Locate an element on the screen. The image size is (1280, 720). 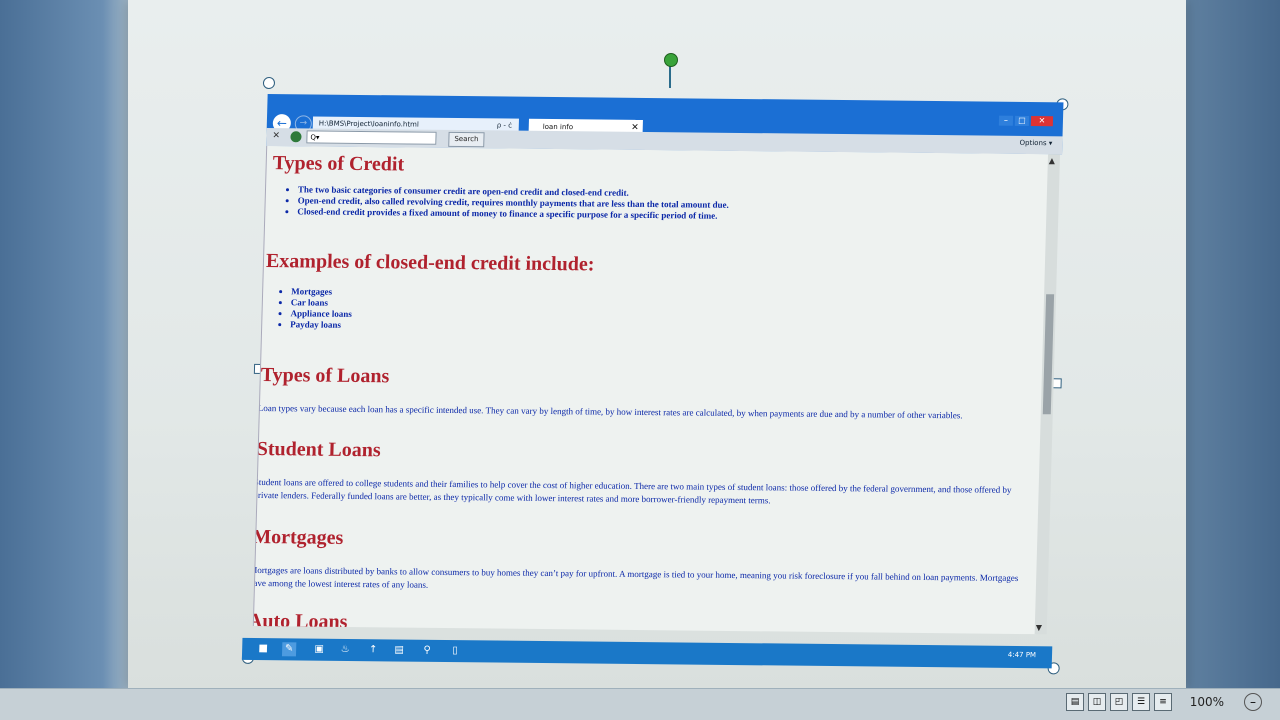
minimize-icon: – is located at coordinates (1006, 120).